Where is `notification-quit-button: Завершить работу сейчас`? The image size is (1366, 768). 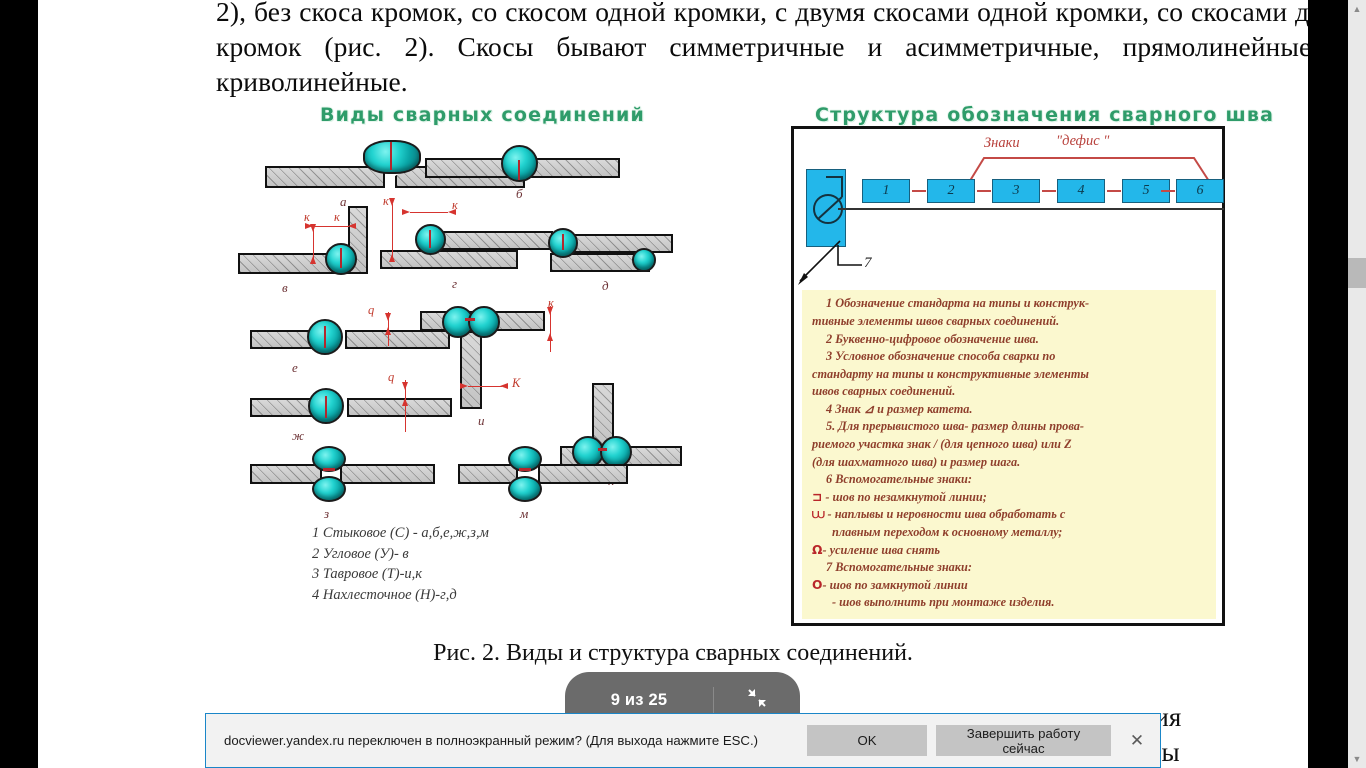 notification-quit-button: Завершить работу сейчас is located at coordinates (1023, 740).